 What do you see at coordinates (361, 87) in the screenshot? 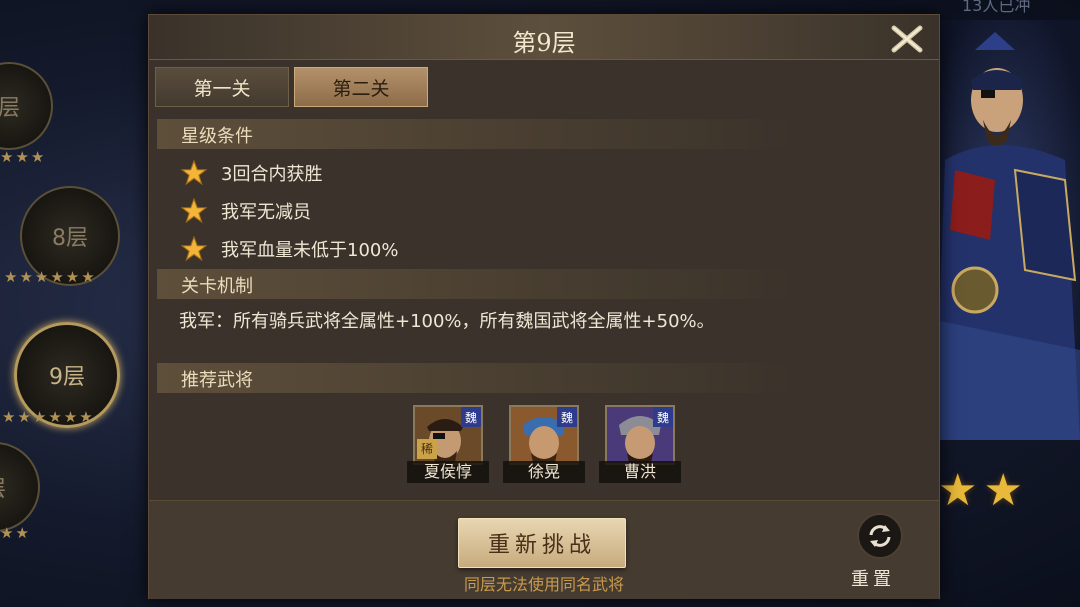
I see `tab-stage-2: 第二关` at bounding box center [361, 87].